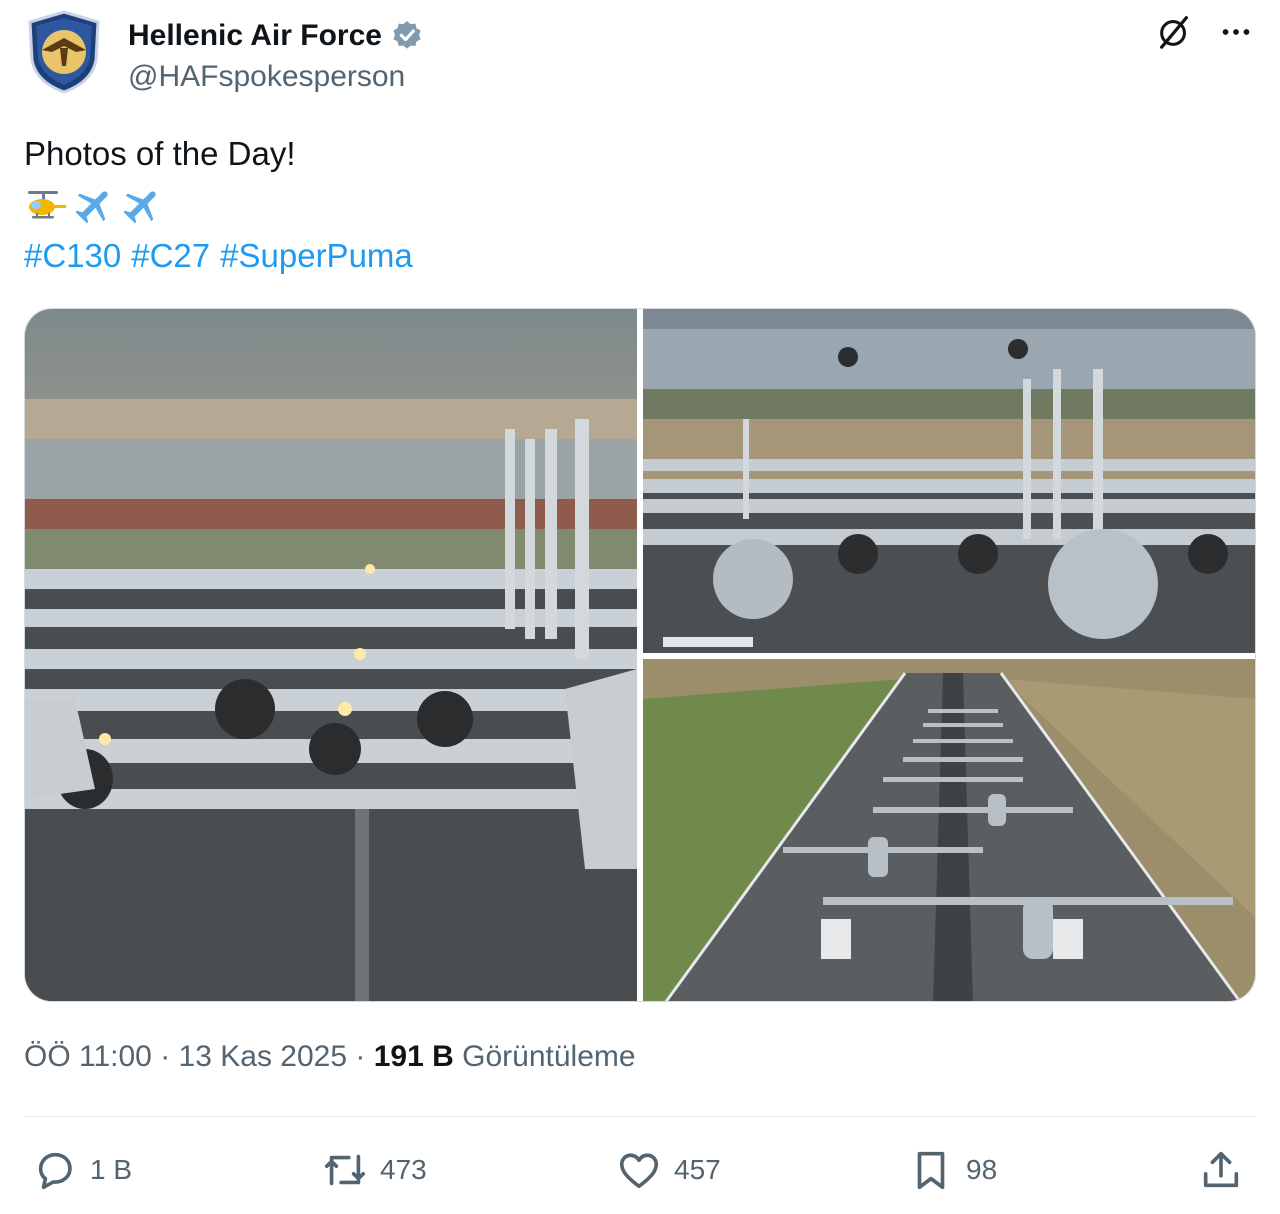 The height and width of the screenshot is (1214, 1280). What do you see at coordinates (72, 255) in the screenshot?
I see `hashtag-link: #C130` at bounding box center [72, 255].